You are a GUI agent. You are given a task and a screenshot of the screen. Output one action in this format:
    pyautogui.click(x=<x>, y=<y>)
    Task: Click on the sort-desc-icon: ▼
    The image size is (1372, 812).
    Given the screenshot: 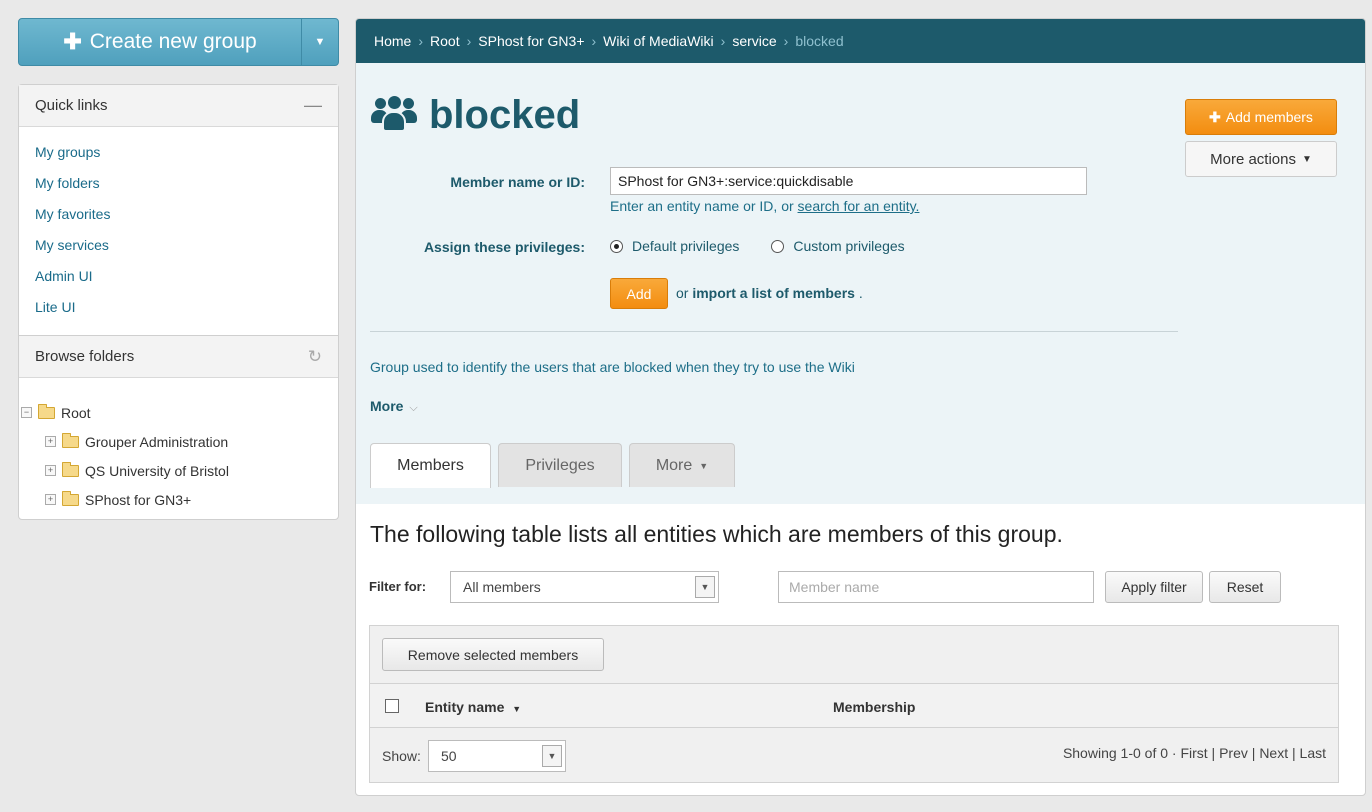 What is the action you would take?
    pyautogui.click(x=517, y=709)
    